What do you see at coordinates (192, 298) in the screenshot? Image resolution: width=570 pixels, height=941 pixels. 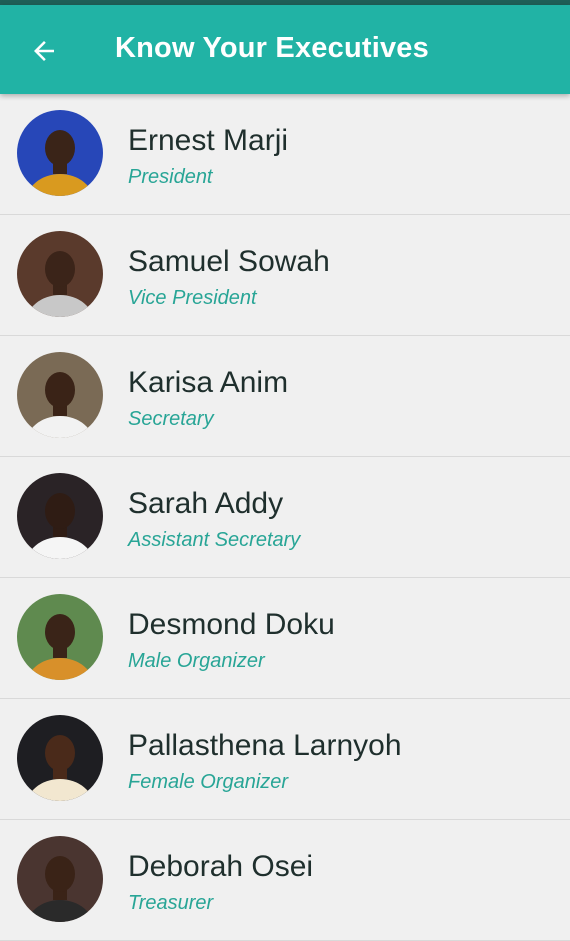 I see `executive-role: Vice President` at bounding box center [192, 298].